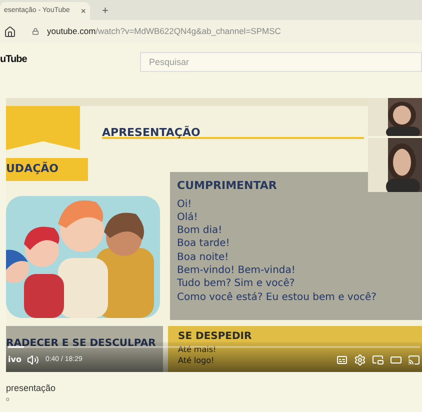 Image resolution: width=422 pixels, height=412 pixels. Describe the element at coordinates (236, 284) in the screenshot. I see `greeting-phrase: Tudo bem? Sim e você?` at that location.